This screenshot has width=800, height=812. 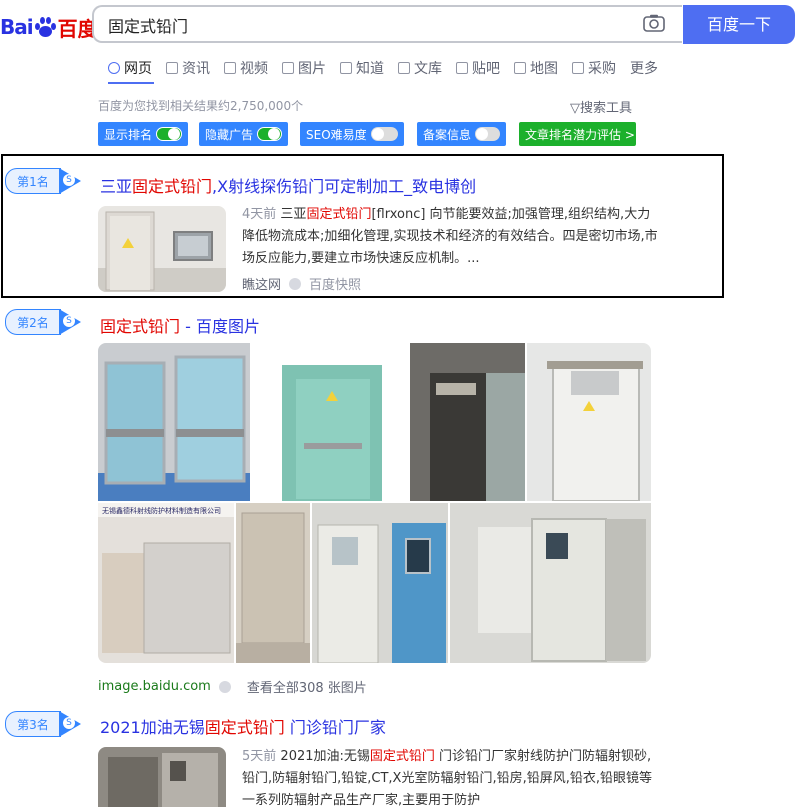 I want to click on seo-difficulty-label: SEO难易度, so click(x=336, y=134).